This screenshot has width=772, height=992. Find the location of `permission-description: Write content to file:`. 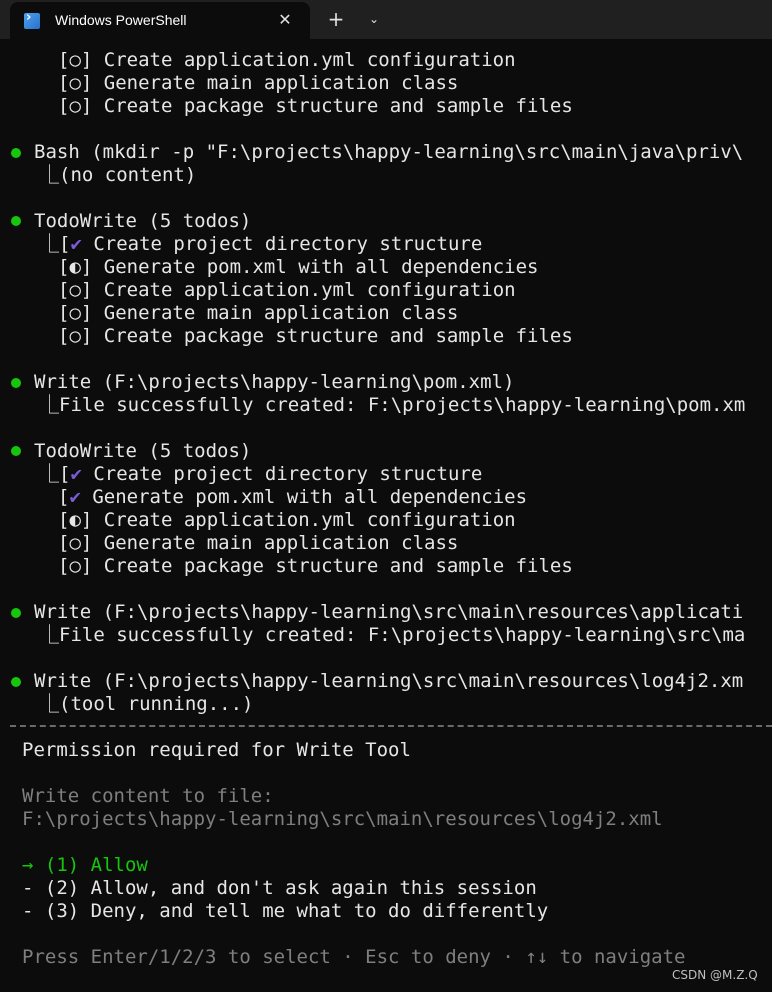

permission-description: Write content to file: is located at coordinates (148, 796).